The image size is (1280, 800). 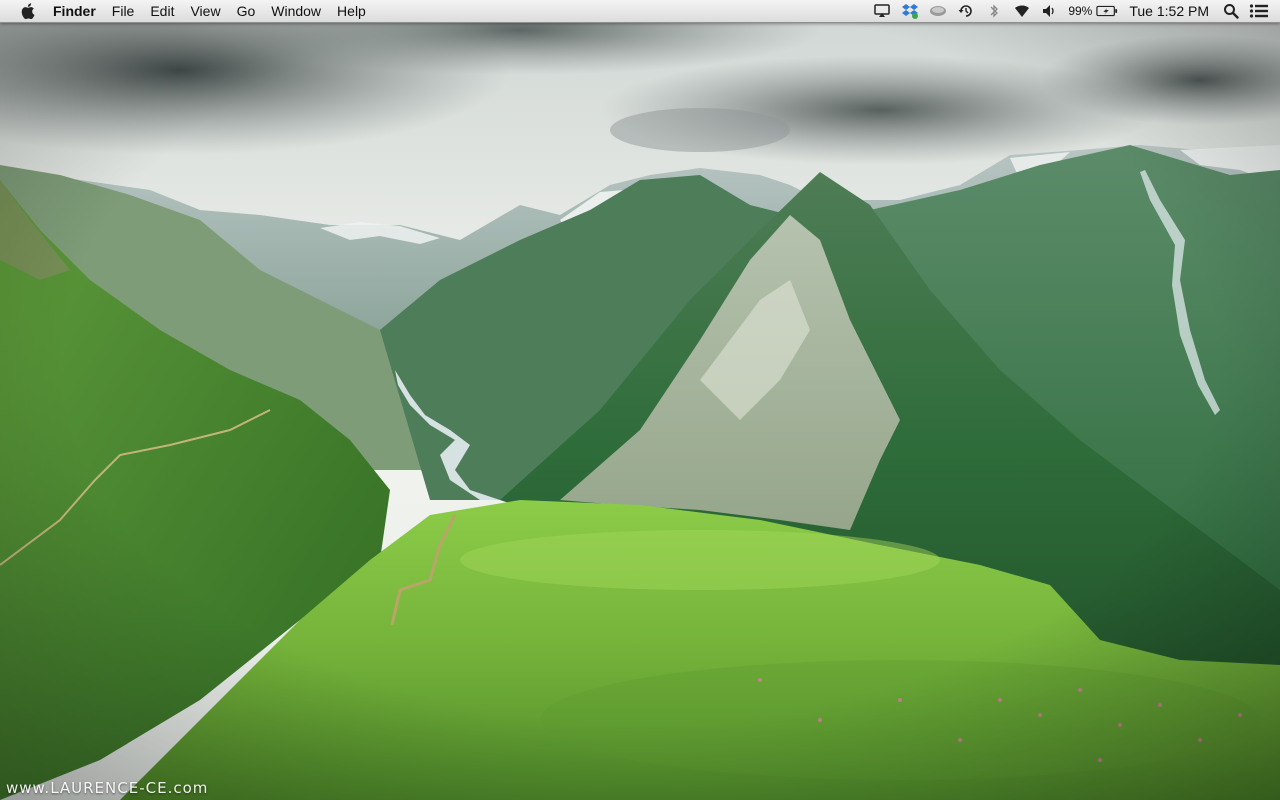 I want to click on notification-center-icon, so click(x=1259, y=11).